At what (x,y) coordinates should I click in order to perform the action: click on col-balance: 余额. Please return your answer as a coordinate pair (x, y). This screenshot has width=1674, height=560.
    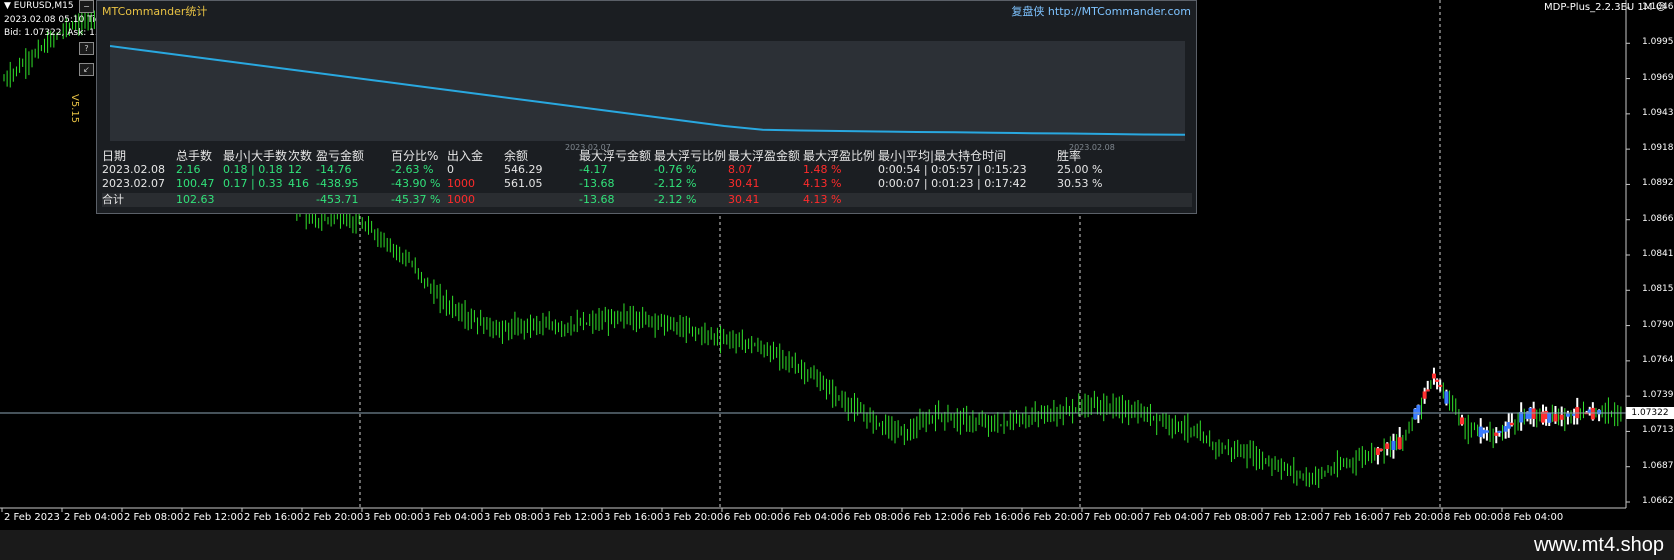
    Looking at the image, I should click on (516, 156).